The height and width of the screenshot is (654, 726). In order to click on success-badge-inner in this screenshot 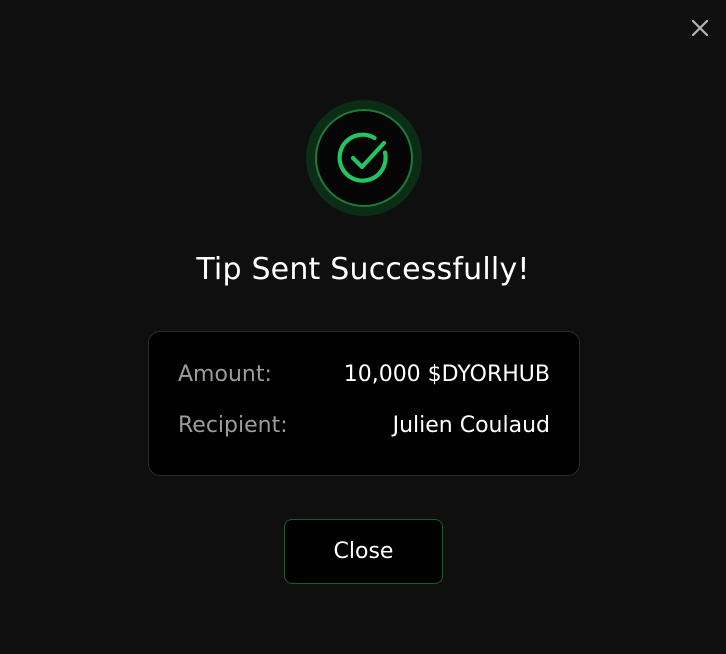, I will do `click(364, 158)`.